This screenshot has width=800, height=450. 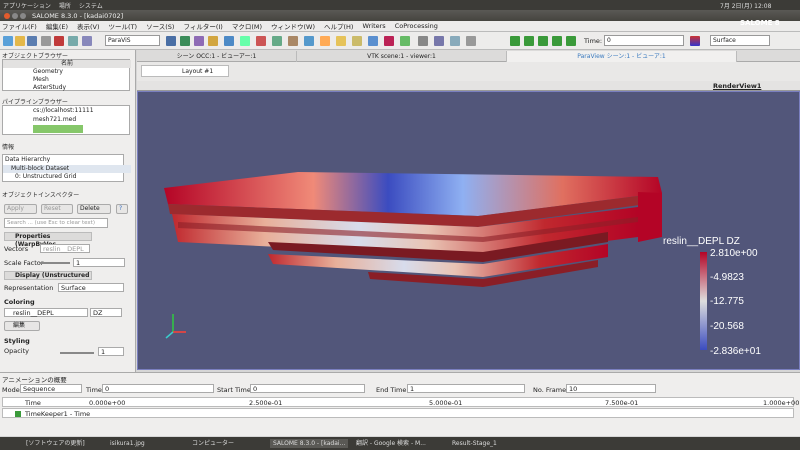 What do you see at coordinates (65, 248) in the screenshot?
I see `vectors-select: reslin__DEPL` at bounding box center [65, 248].